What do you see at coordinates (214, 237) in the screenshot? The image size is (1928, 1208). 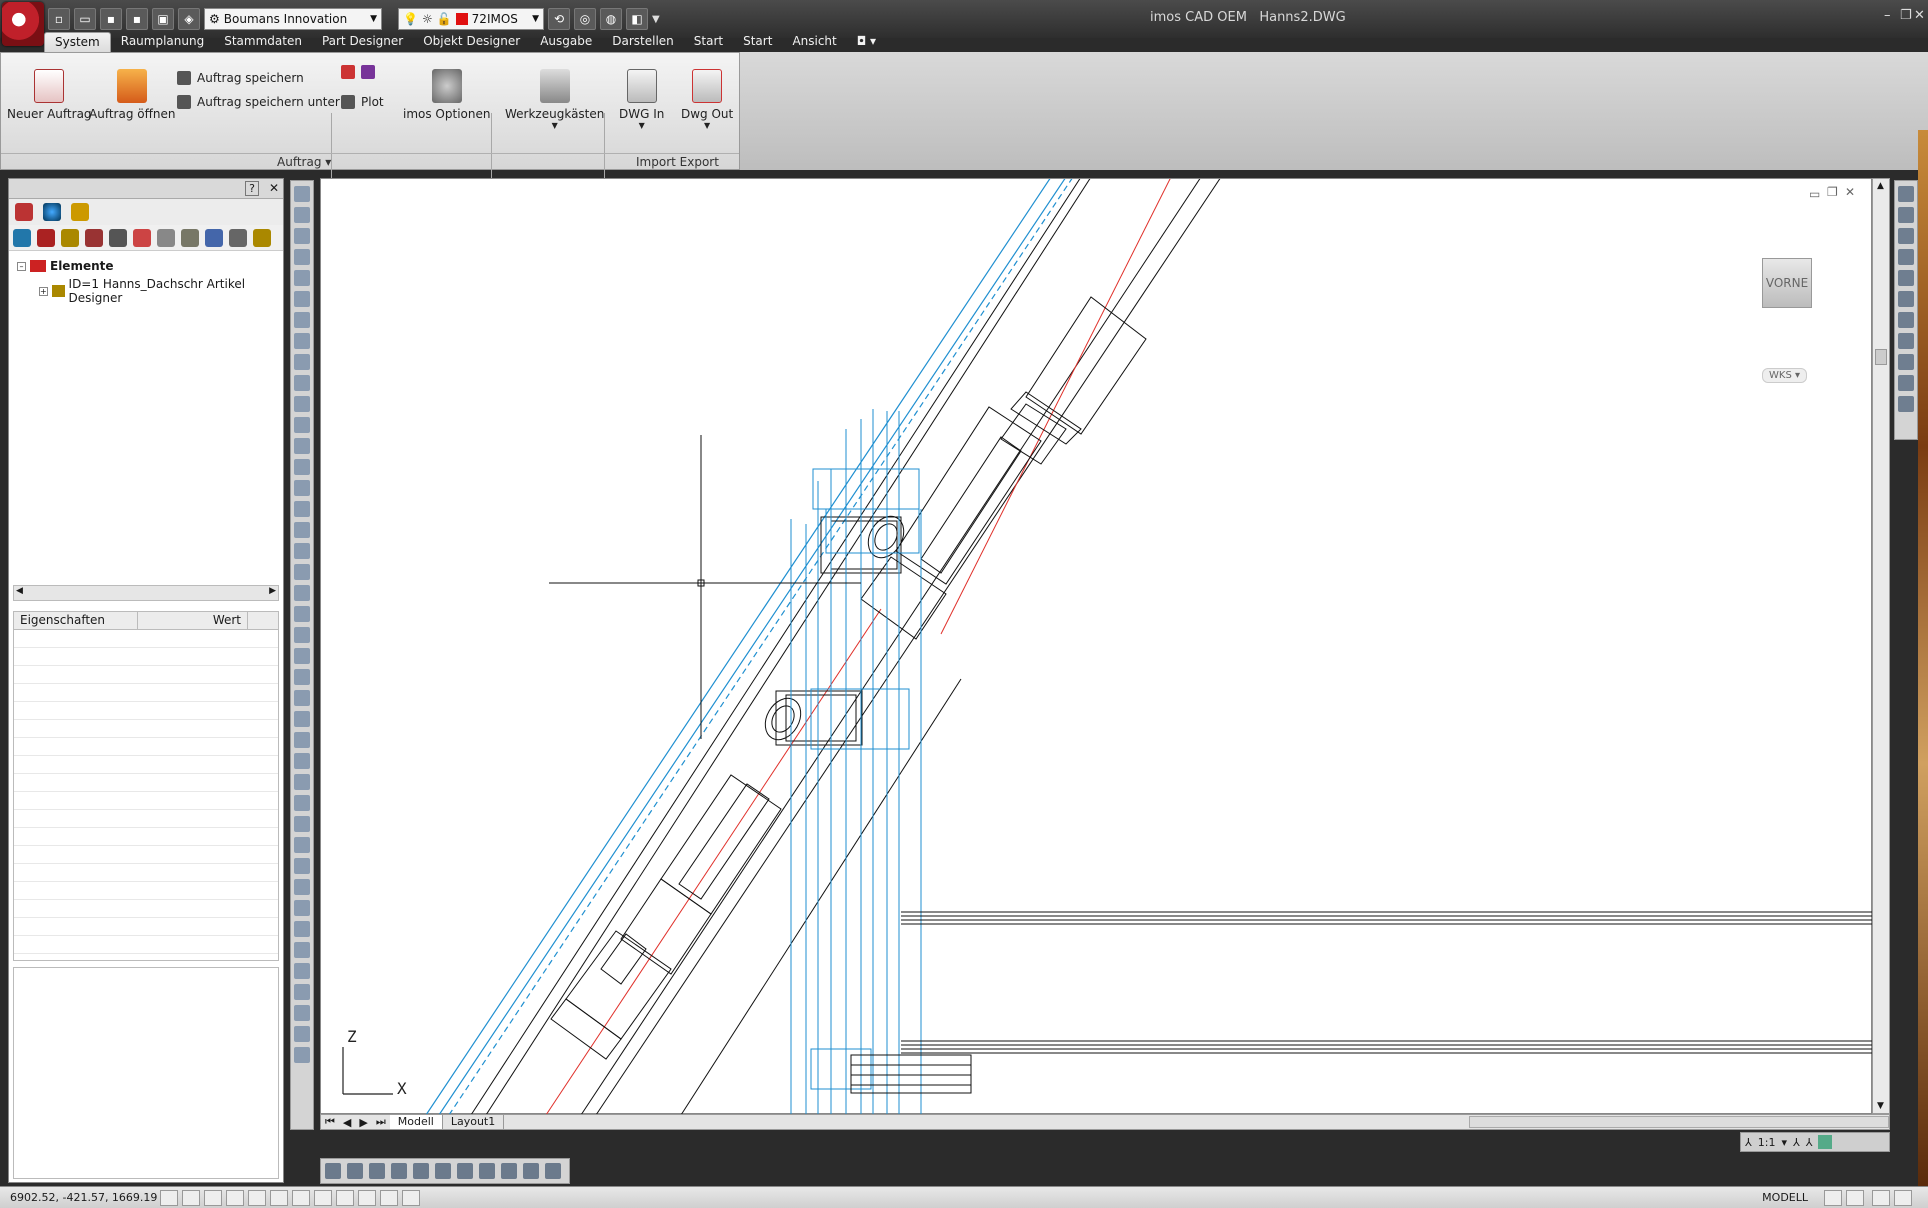 I see `swap-icon` at bounding box center [214, 237].